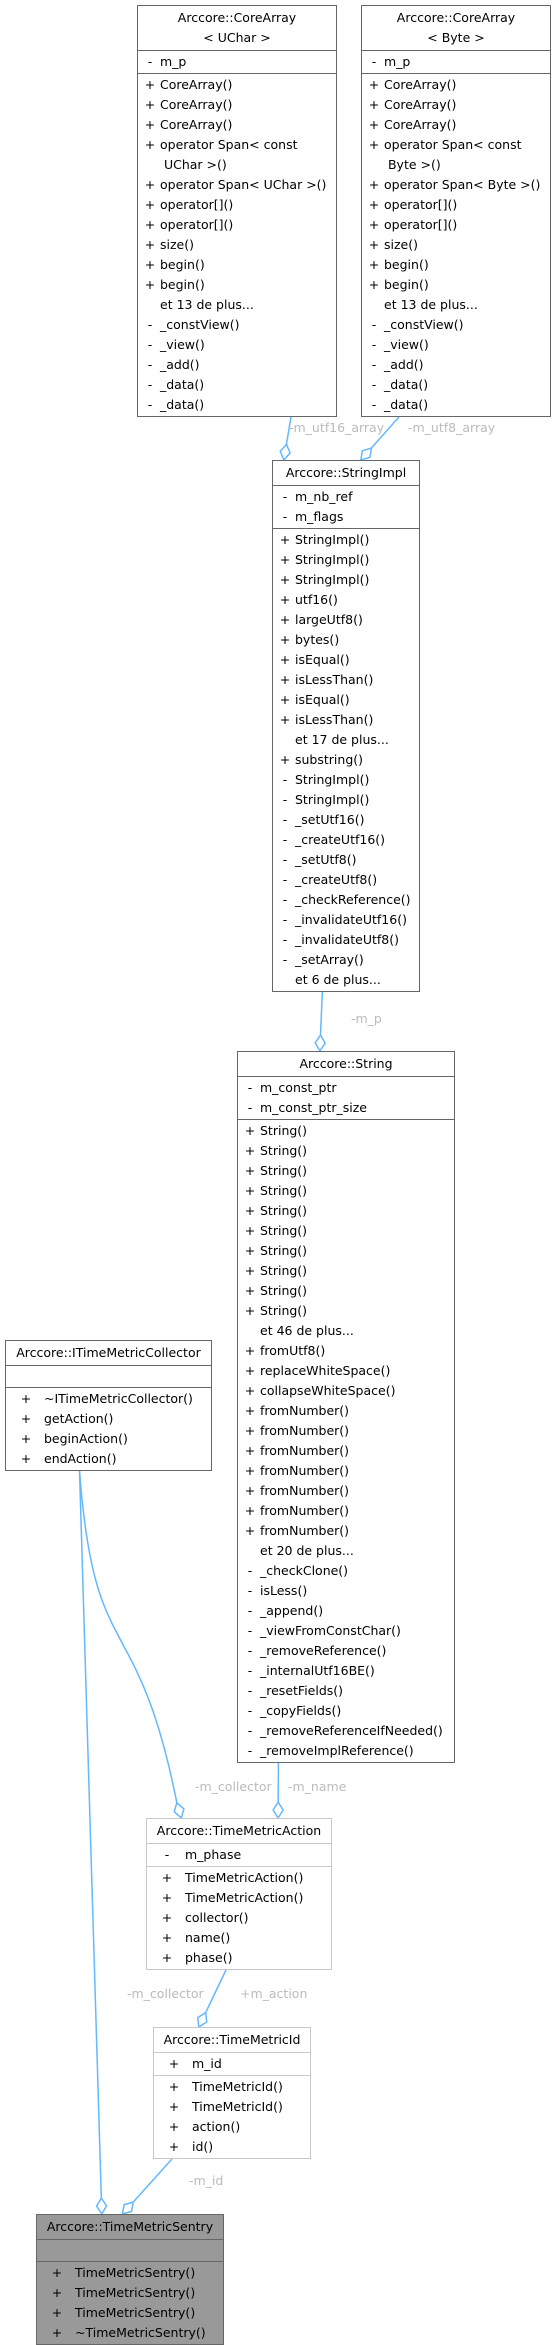 Image resolution: width=557 pixels, height=2345 pixels. I want to click on method-row: + phase(), so click(239, 1958).